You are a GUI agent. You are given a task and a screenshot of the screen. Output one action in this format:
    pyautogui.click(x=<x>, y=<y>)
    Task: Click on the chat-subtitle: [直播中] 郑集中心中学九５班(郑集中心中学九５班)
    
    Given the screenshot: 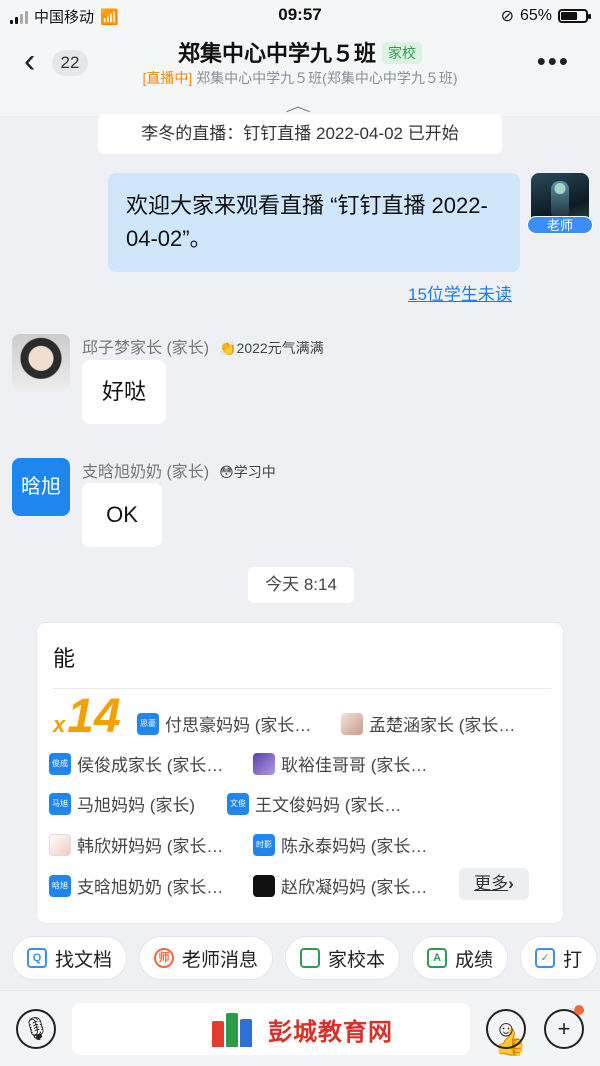 What is the action you would take?
    pyautogui.click(x=300, y=78)
    